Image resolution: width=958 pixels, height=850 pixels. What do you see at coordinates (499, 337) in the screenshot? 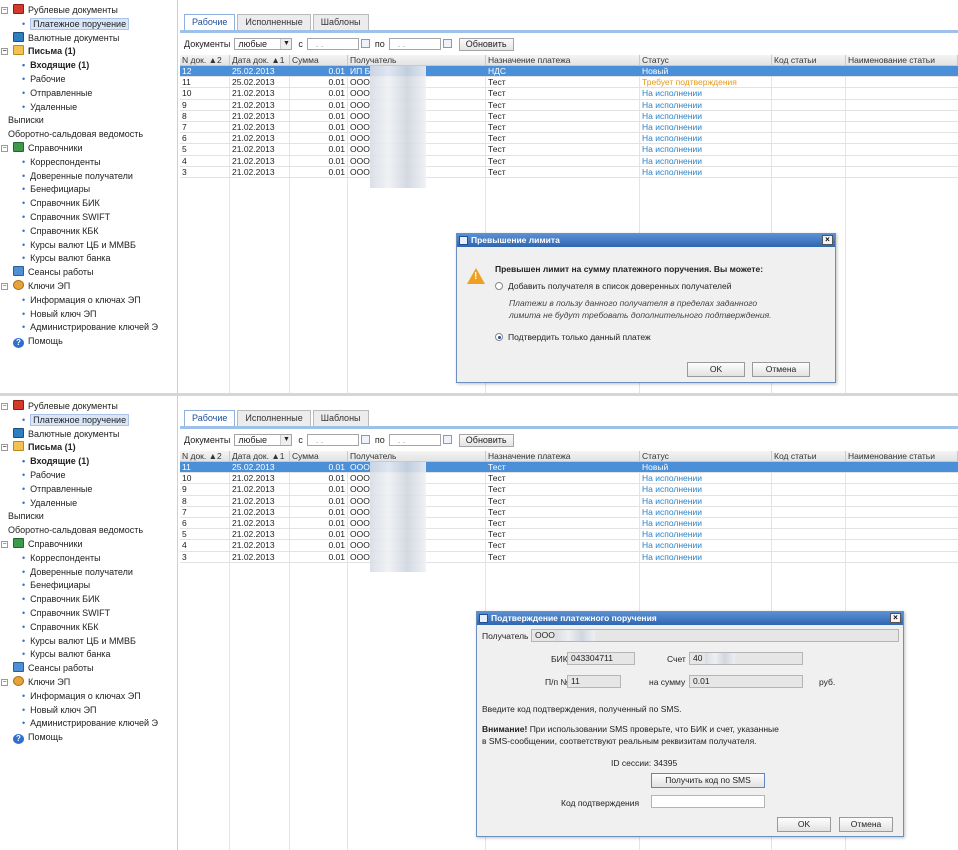
I see `radio-confirm-only` at bounding box center [499, 337].